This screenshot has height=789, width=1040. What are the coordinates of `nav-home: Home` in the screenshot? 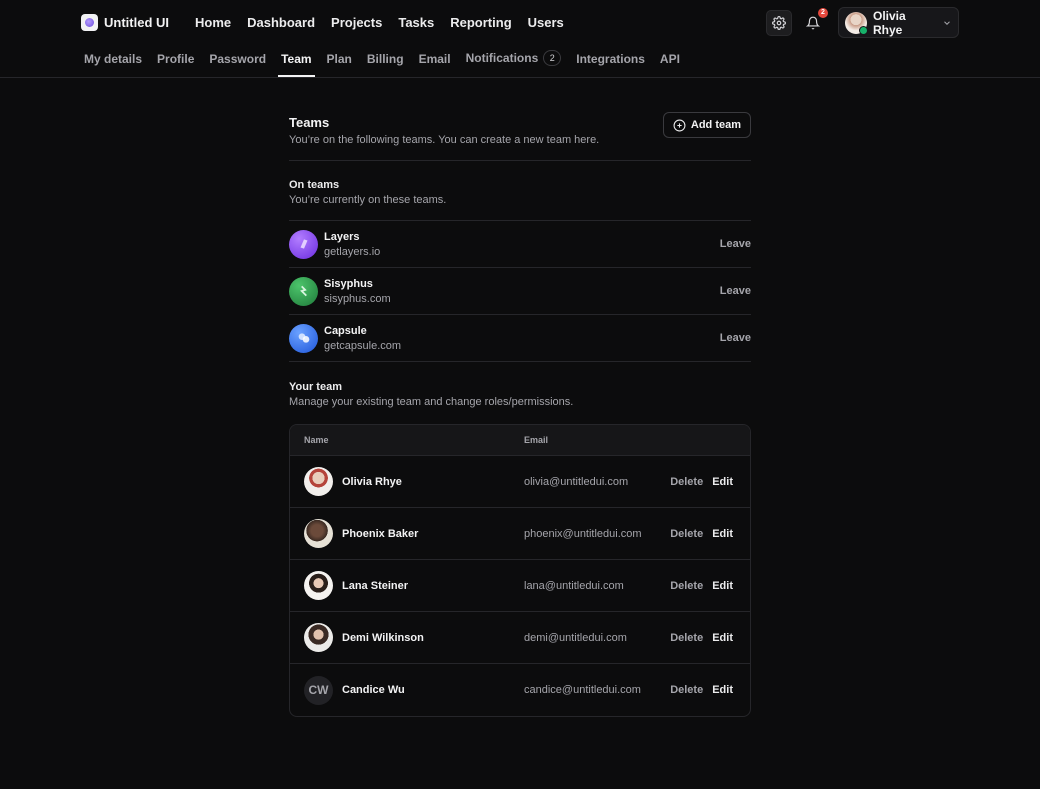 It's located at (213, 22).